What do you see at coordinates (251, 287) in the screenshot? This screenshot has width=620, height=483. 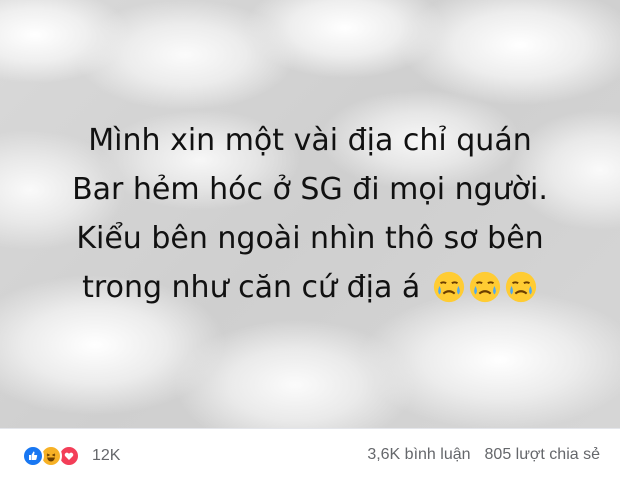 I see `post-text-line-4-text: trong như căn cứ địa á` at bounding box center [251, 287].